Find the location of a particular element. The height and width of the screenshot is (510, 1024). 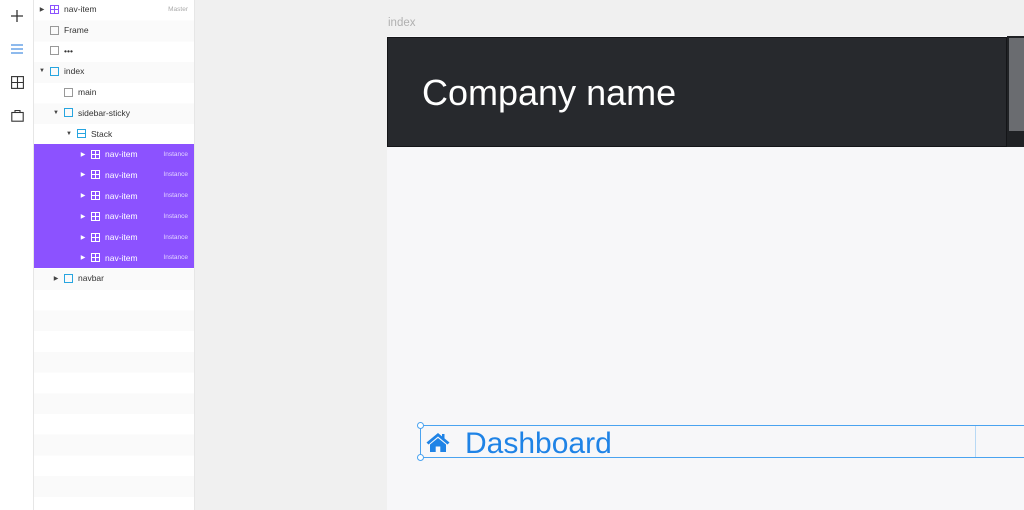

navbar: Company name is located at coordinates (697, 92).